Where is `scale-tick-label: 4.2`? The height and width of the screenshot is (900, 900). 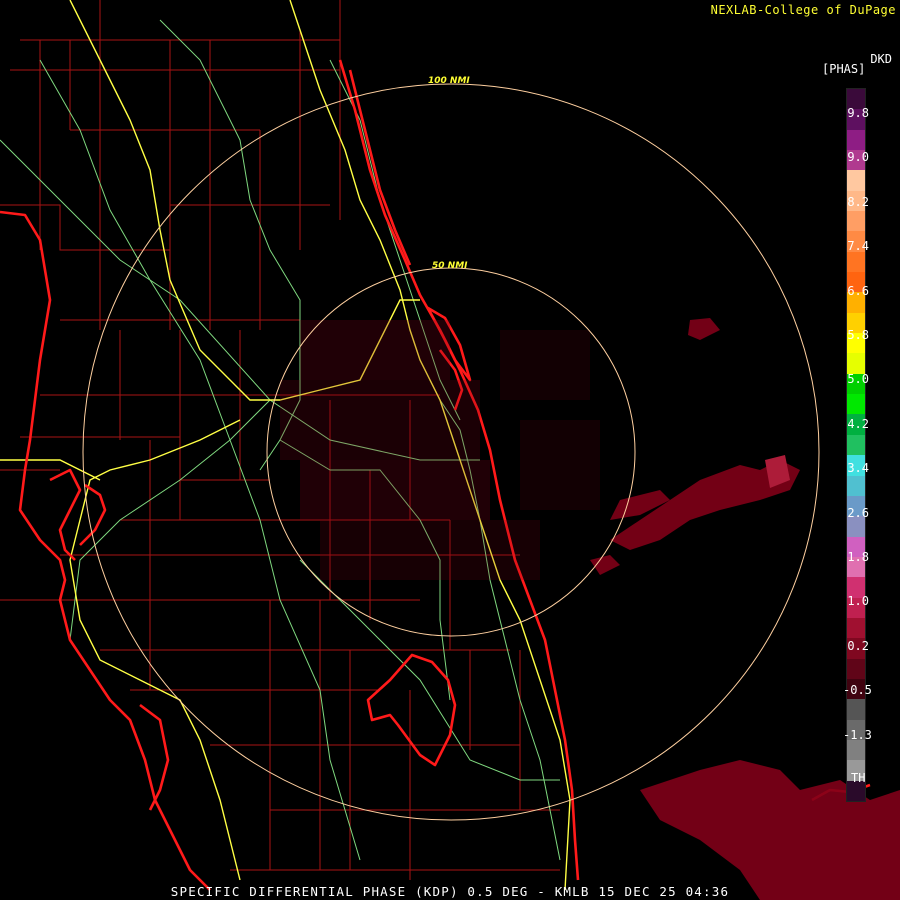
scale-tick-label: 4.2 is located at coordinates (858, 423).